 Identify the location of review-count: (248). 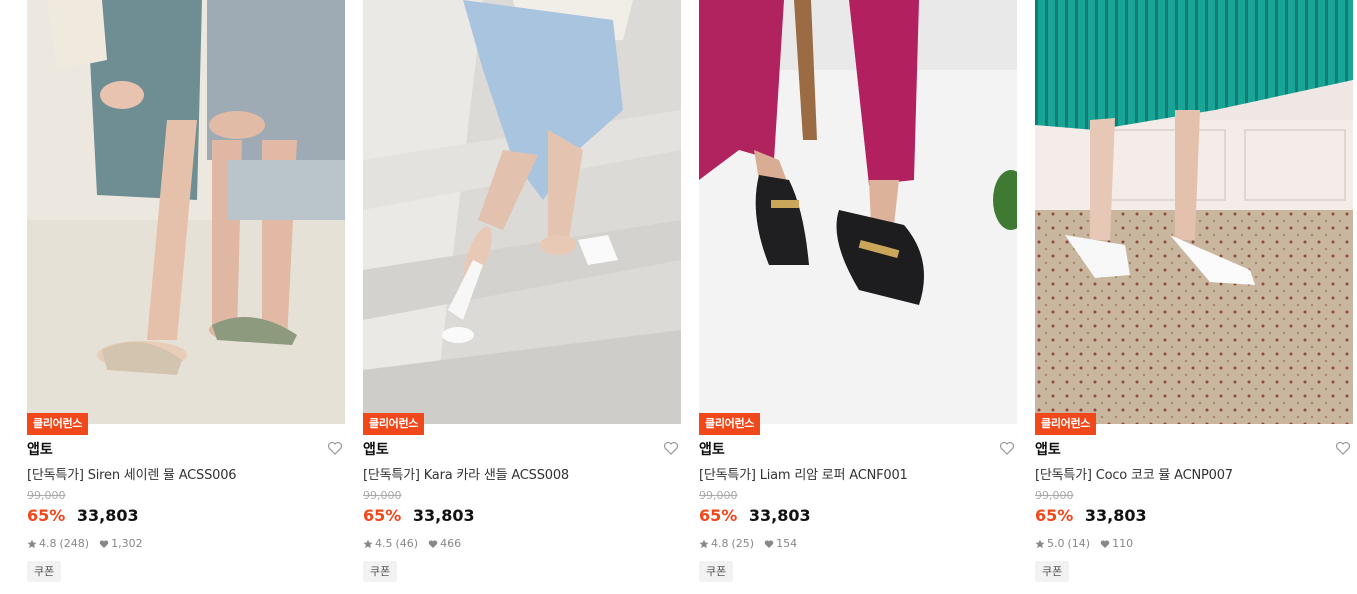
(74, 543).